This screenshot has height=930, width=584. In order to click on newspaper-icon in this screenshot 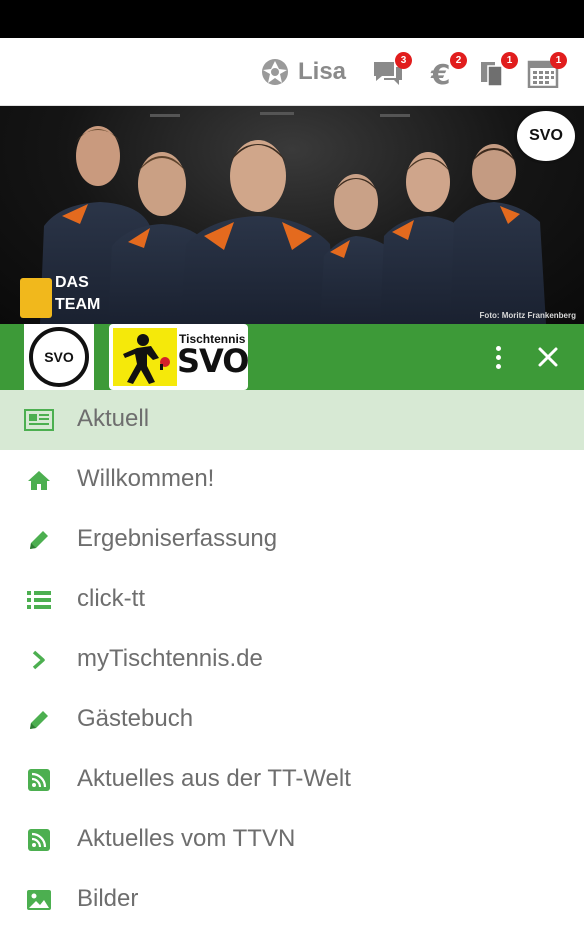, I will do `click(39, 420)`.